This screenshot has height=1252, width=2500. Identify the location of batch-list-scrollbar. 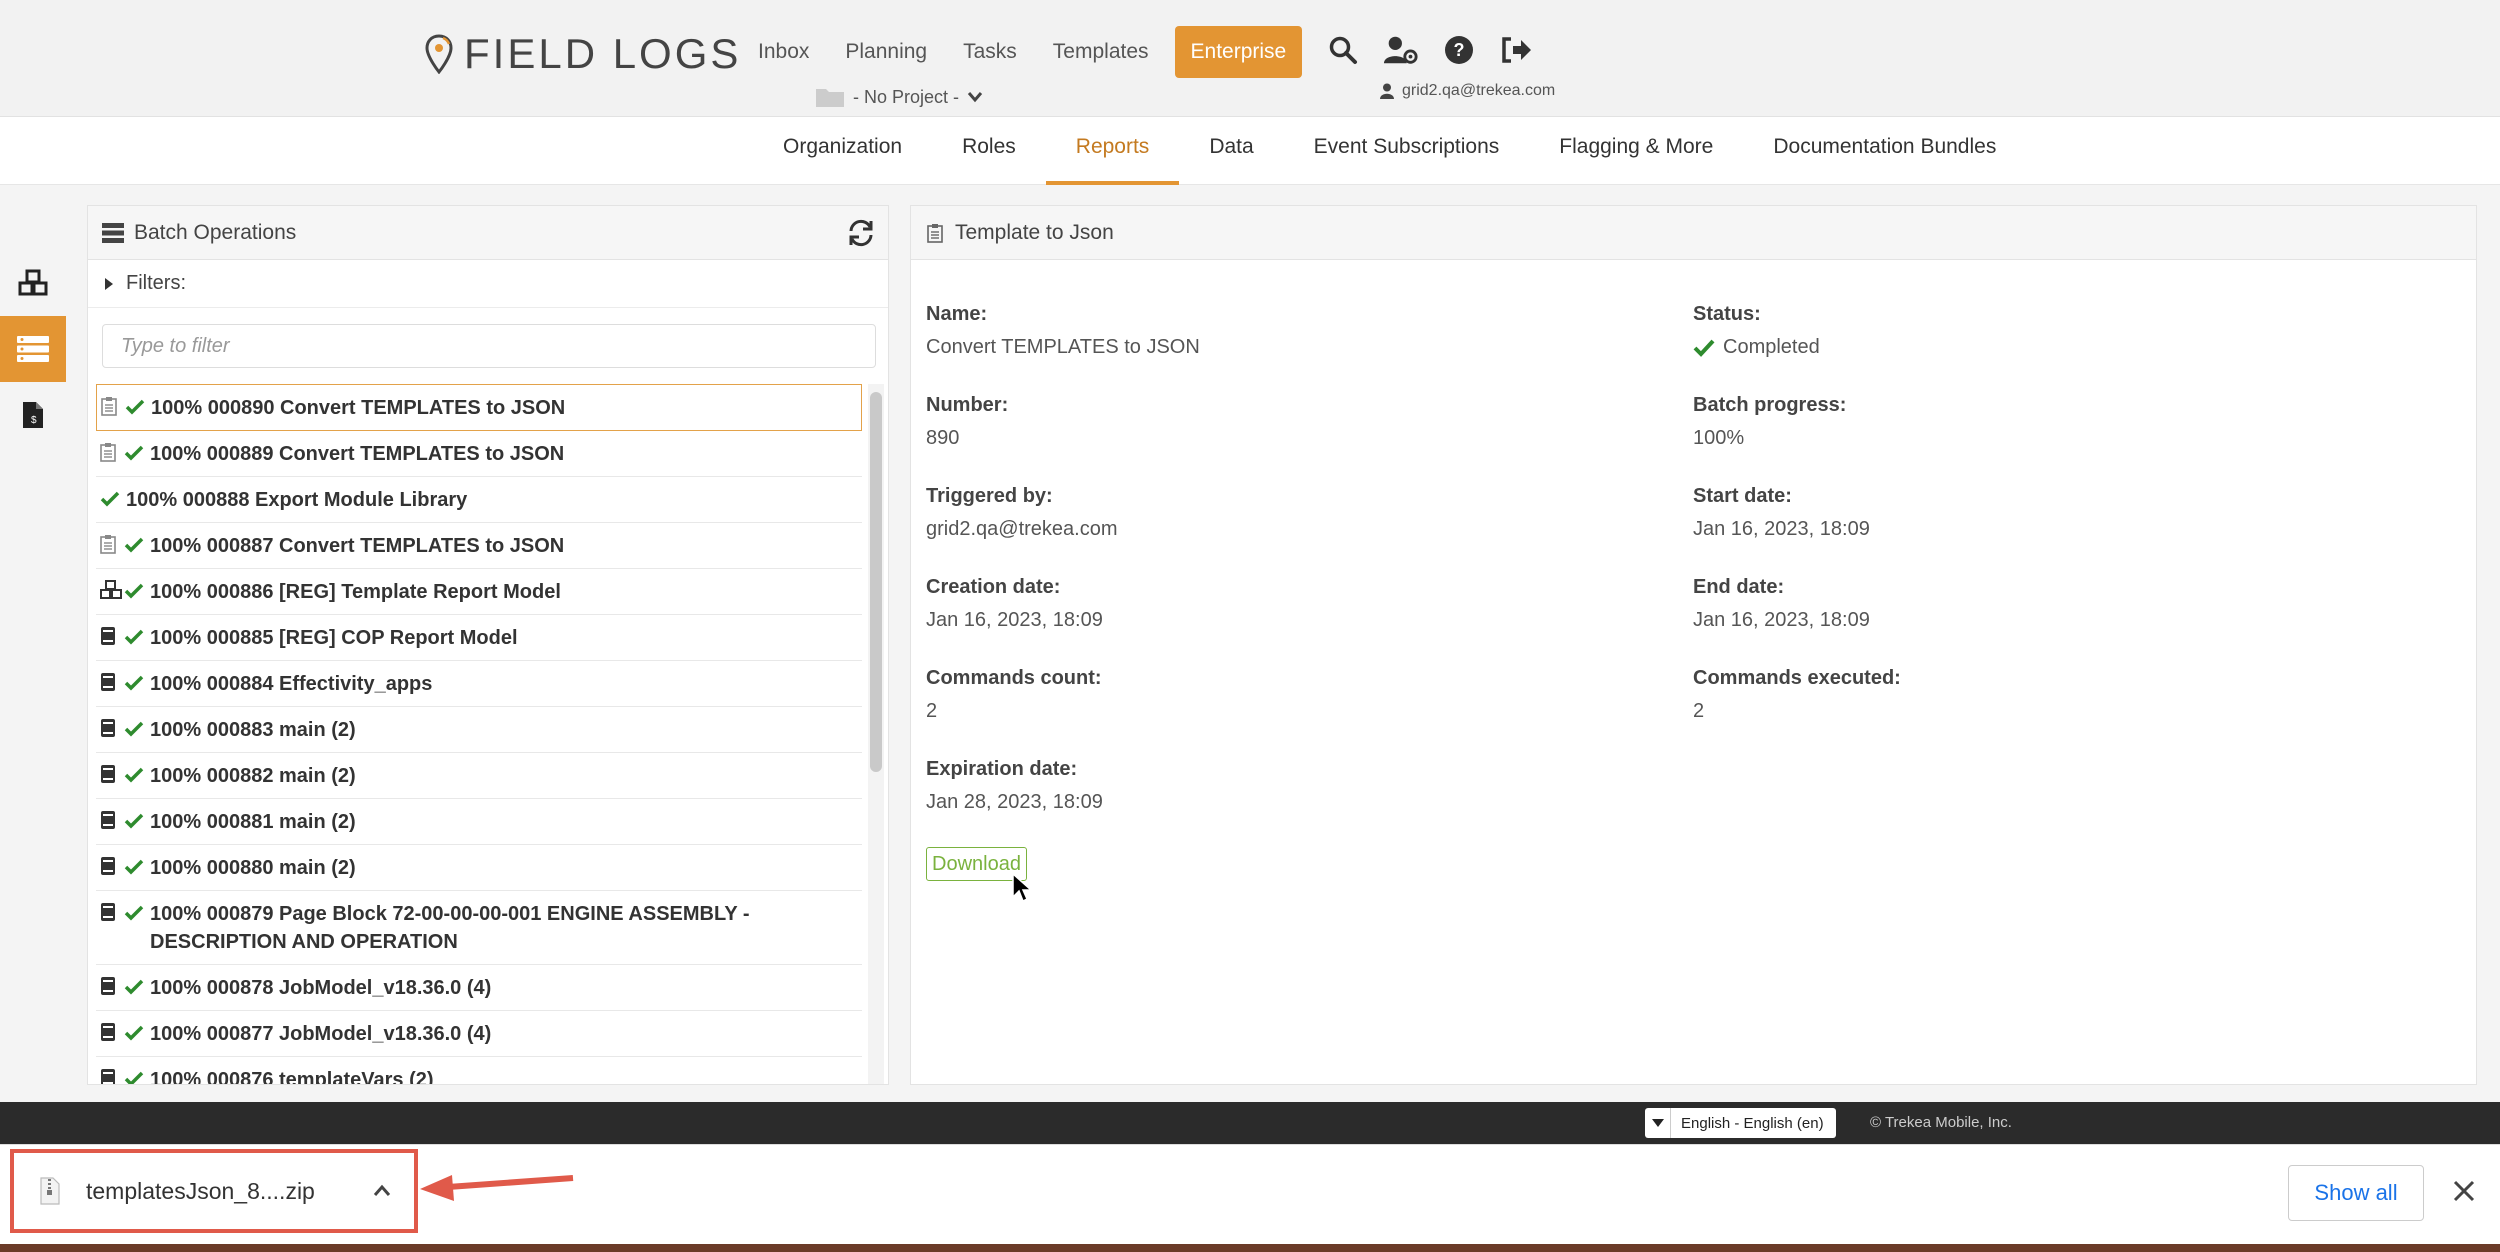
(876, 734).